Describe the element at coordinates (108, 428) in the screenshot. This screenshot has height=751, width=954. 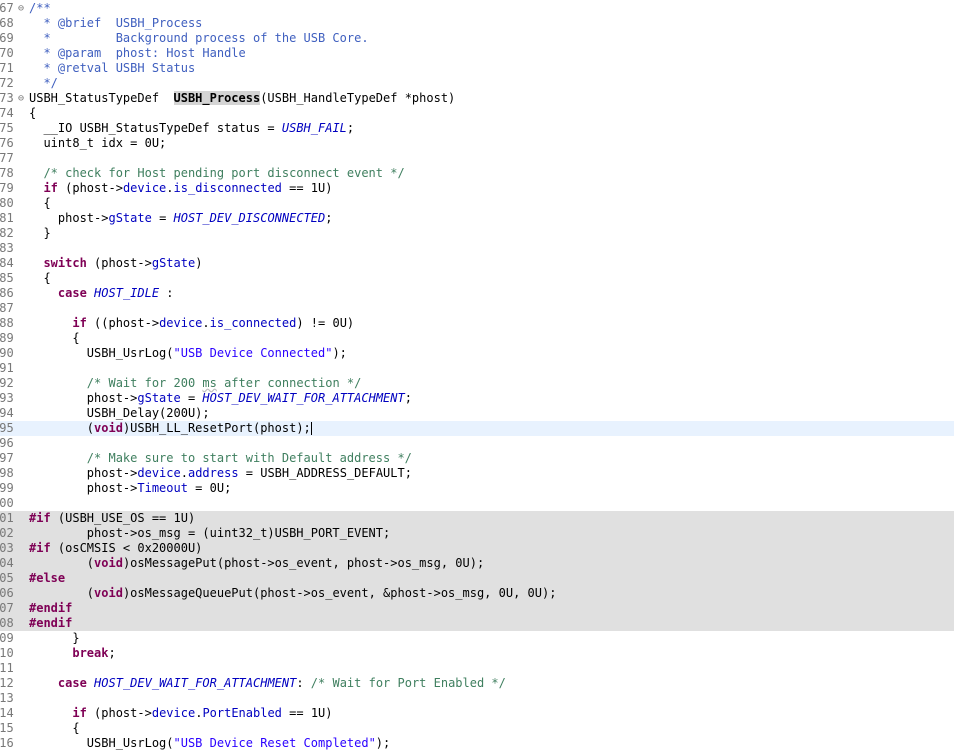
I see `code-token: void` at that location.